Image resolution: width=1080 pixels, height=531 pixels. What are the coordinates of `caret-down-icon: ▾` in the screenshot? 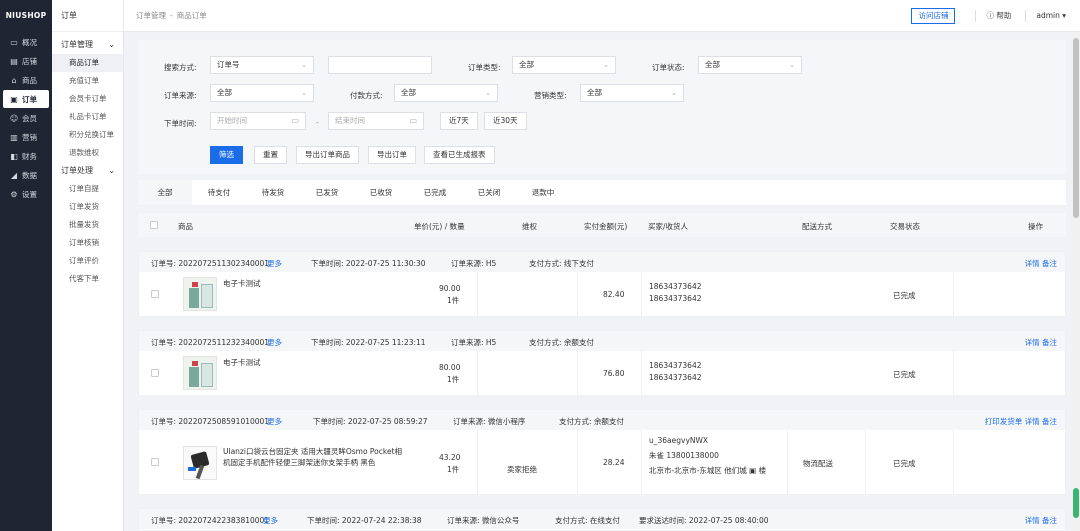 It's located at (1064, 15).